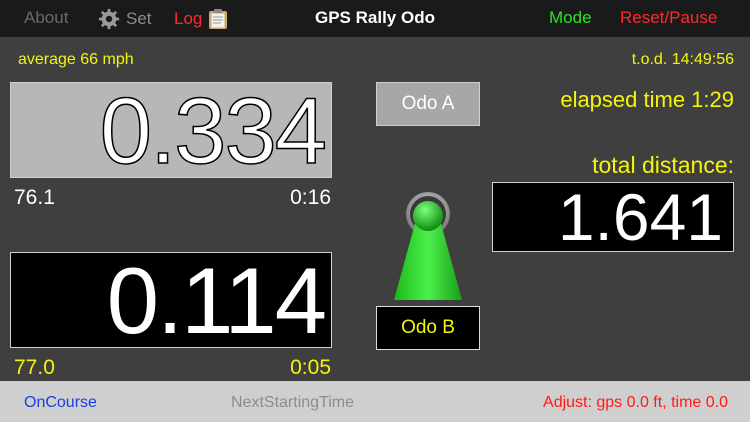 This screenshot has height=422, width=750. What do you see at coordinates (428, 248) in the screenshot?
I see `lever-knob-icon` at bounding box center [428, 248].